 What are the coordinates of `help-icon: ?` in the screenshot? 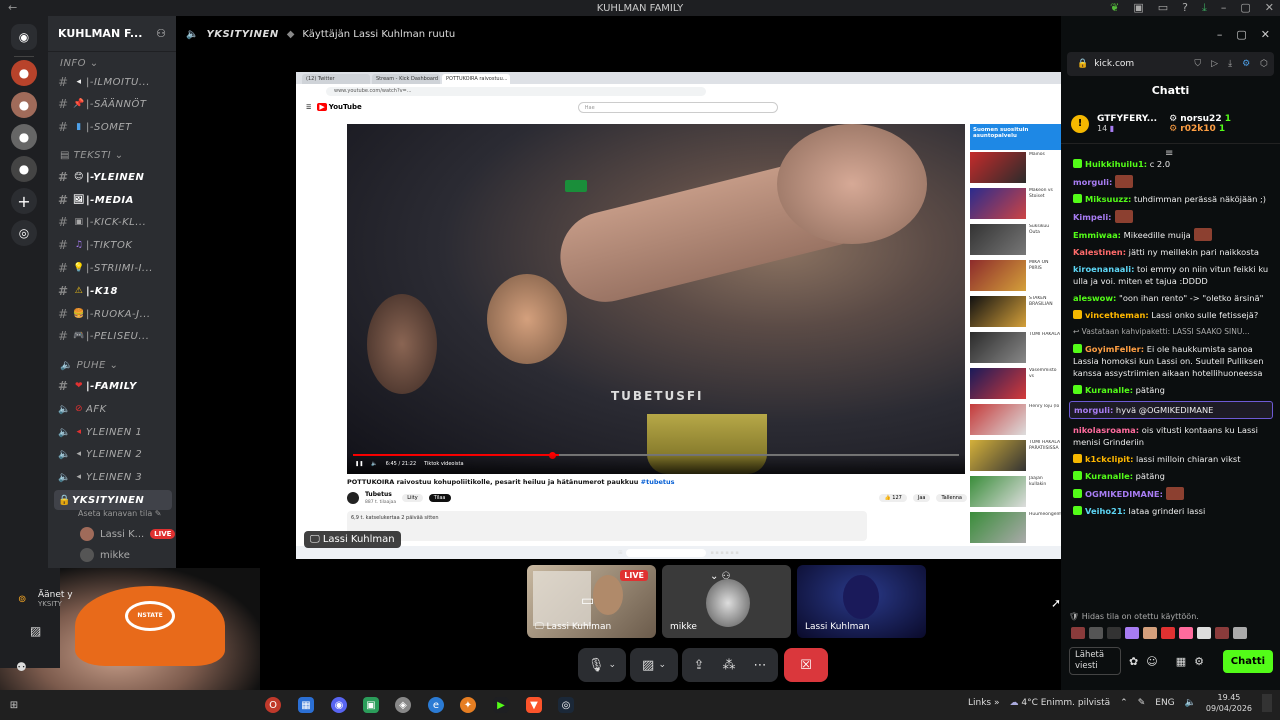 It's located at (1185, 8).